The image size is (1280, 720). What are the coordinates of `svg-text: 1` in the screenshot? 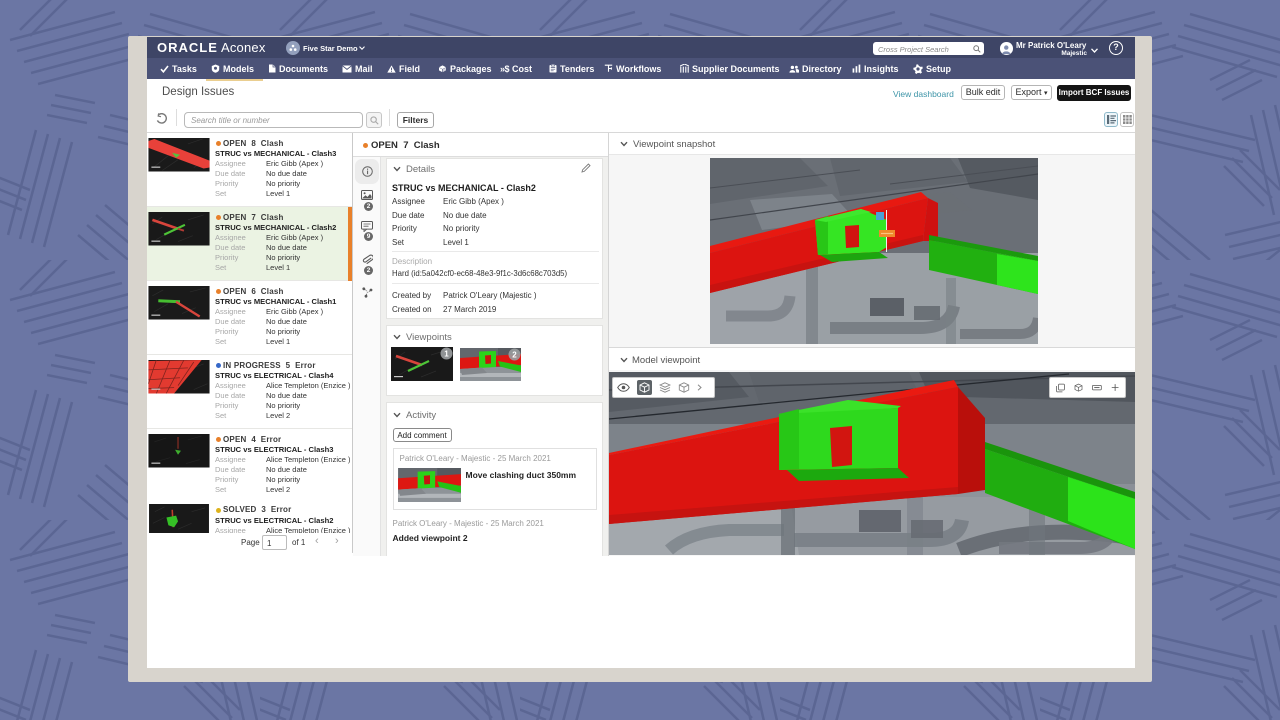 It's located at (446, 353).